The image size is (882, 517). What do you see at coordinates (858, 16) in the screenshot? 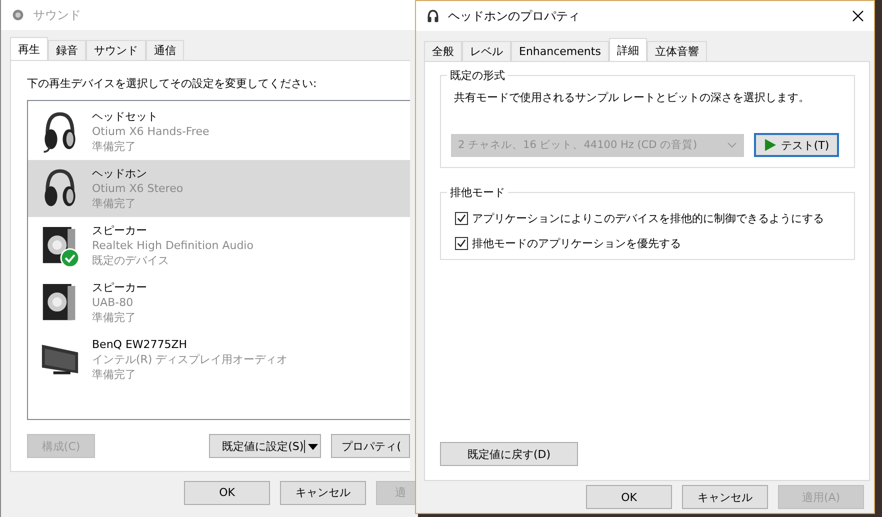
I see `close-icon` at bounding box center [858, 16].